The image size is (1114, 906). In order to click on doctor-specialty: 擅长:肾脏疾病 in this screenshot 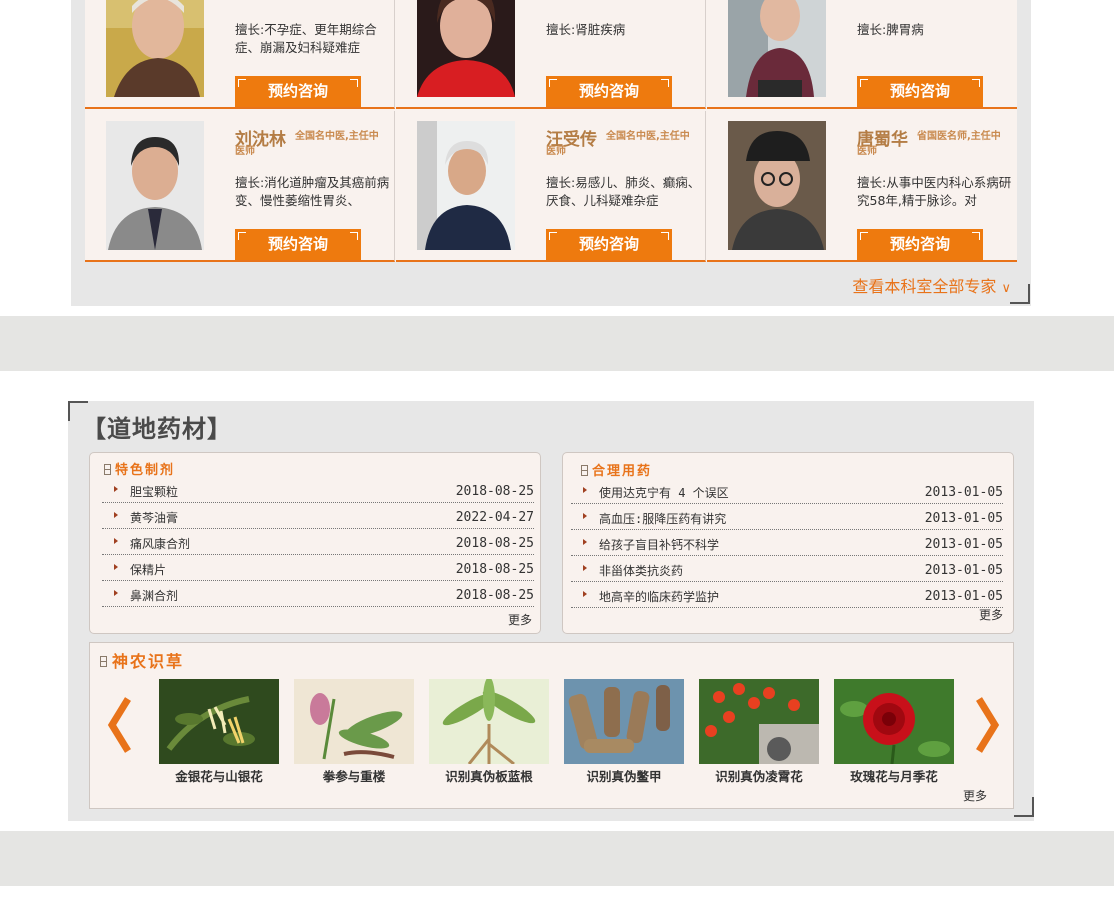, I will do `click(586, 29)`.